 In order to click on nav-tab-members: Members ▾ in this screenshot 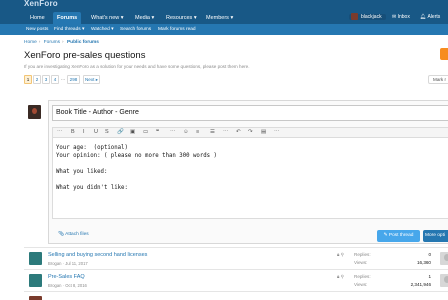, I will do `click(219, 18)`.